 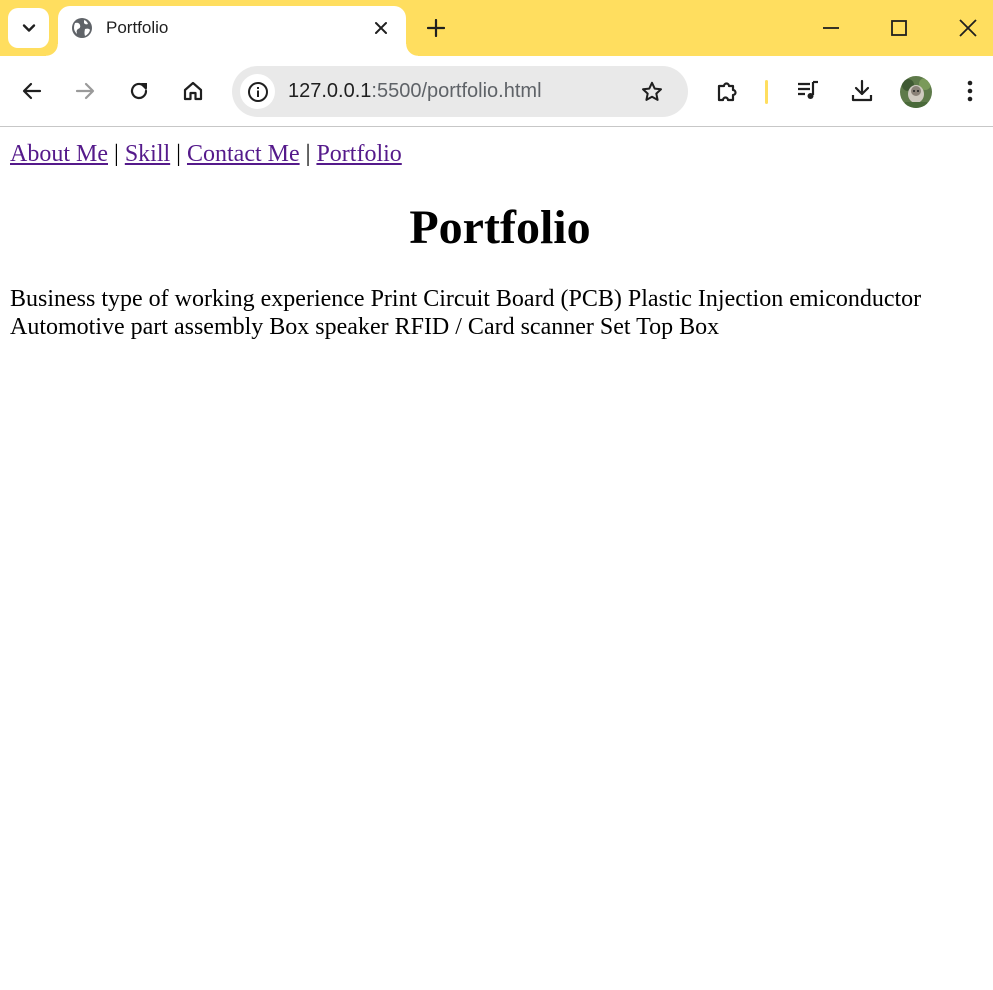 I want to click on profile-avatar, so click(x=916, y=92).